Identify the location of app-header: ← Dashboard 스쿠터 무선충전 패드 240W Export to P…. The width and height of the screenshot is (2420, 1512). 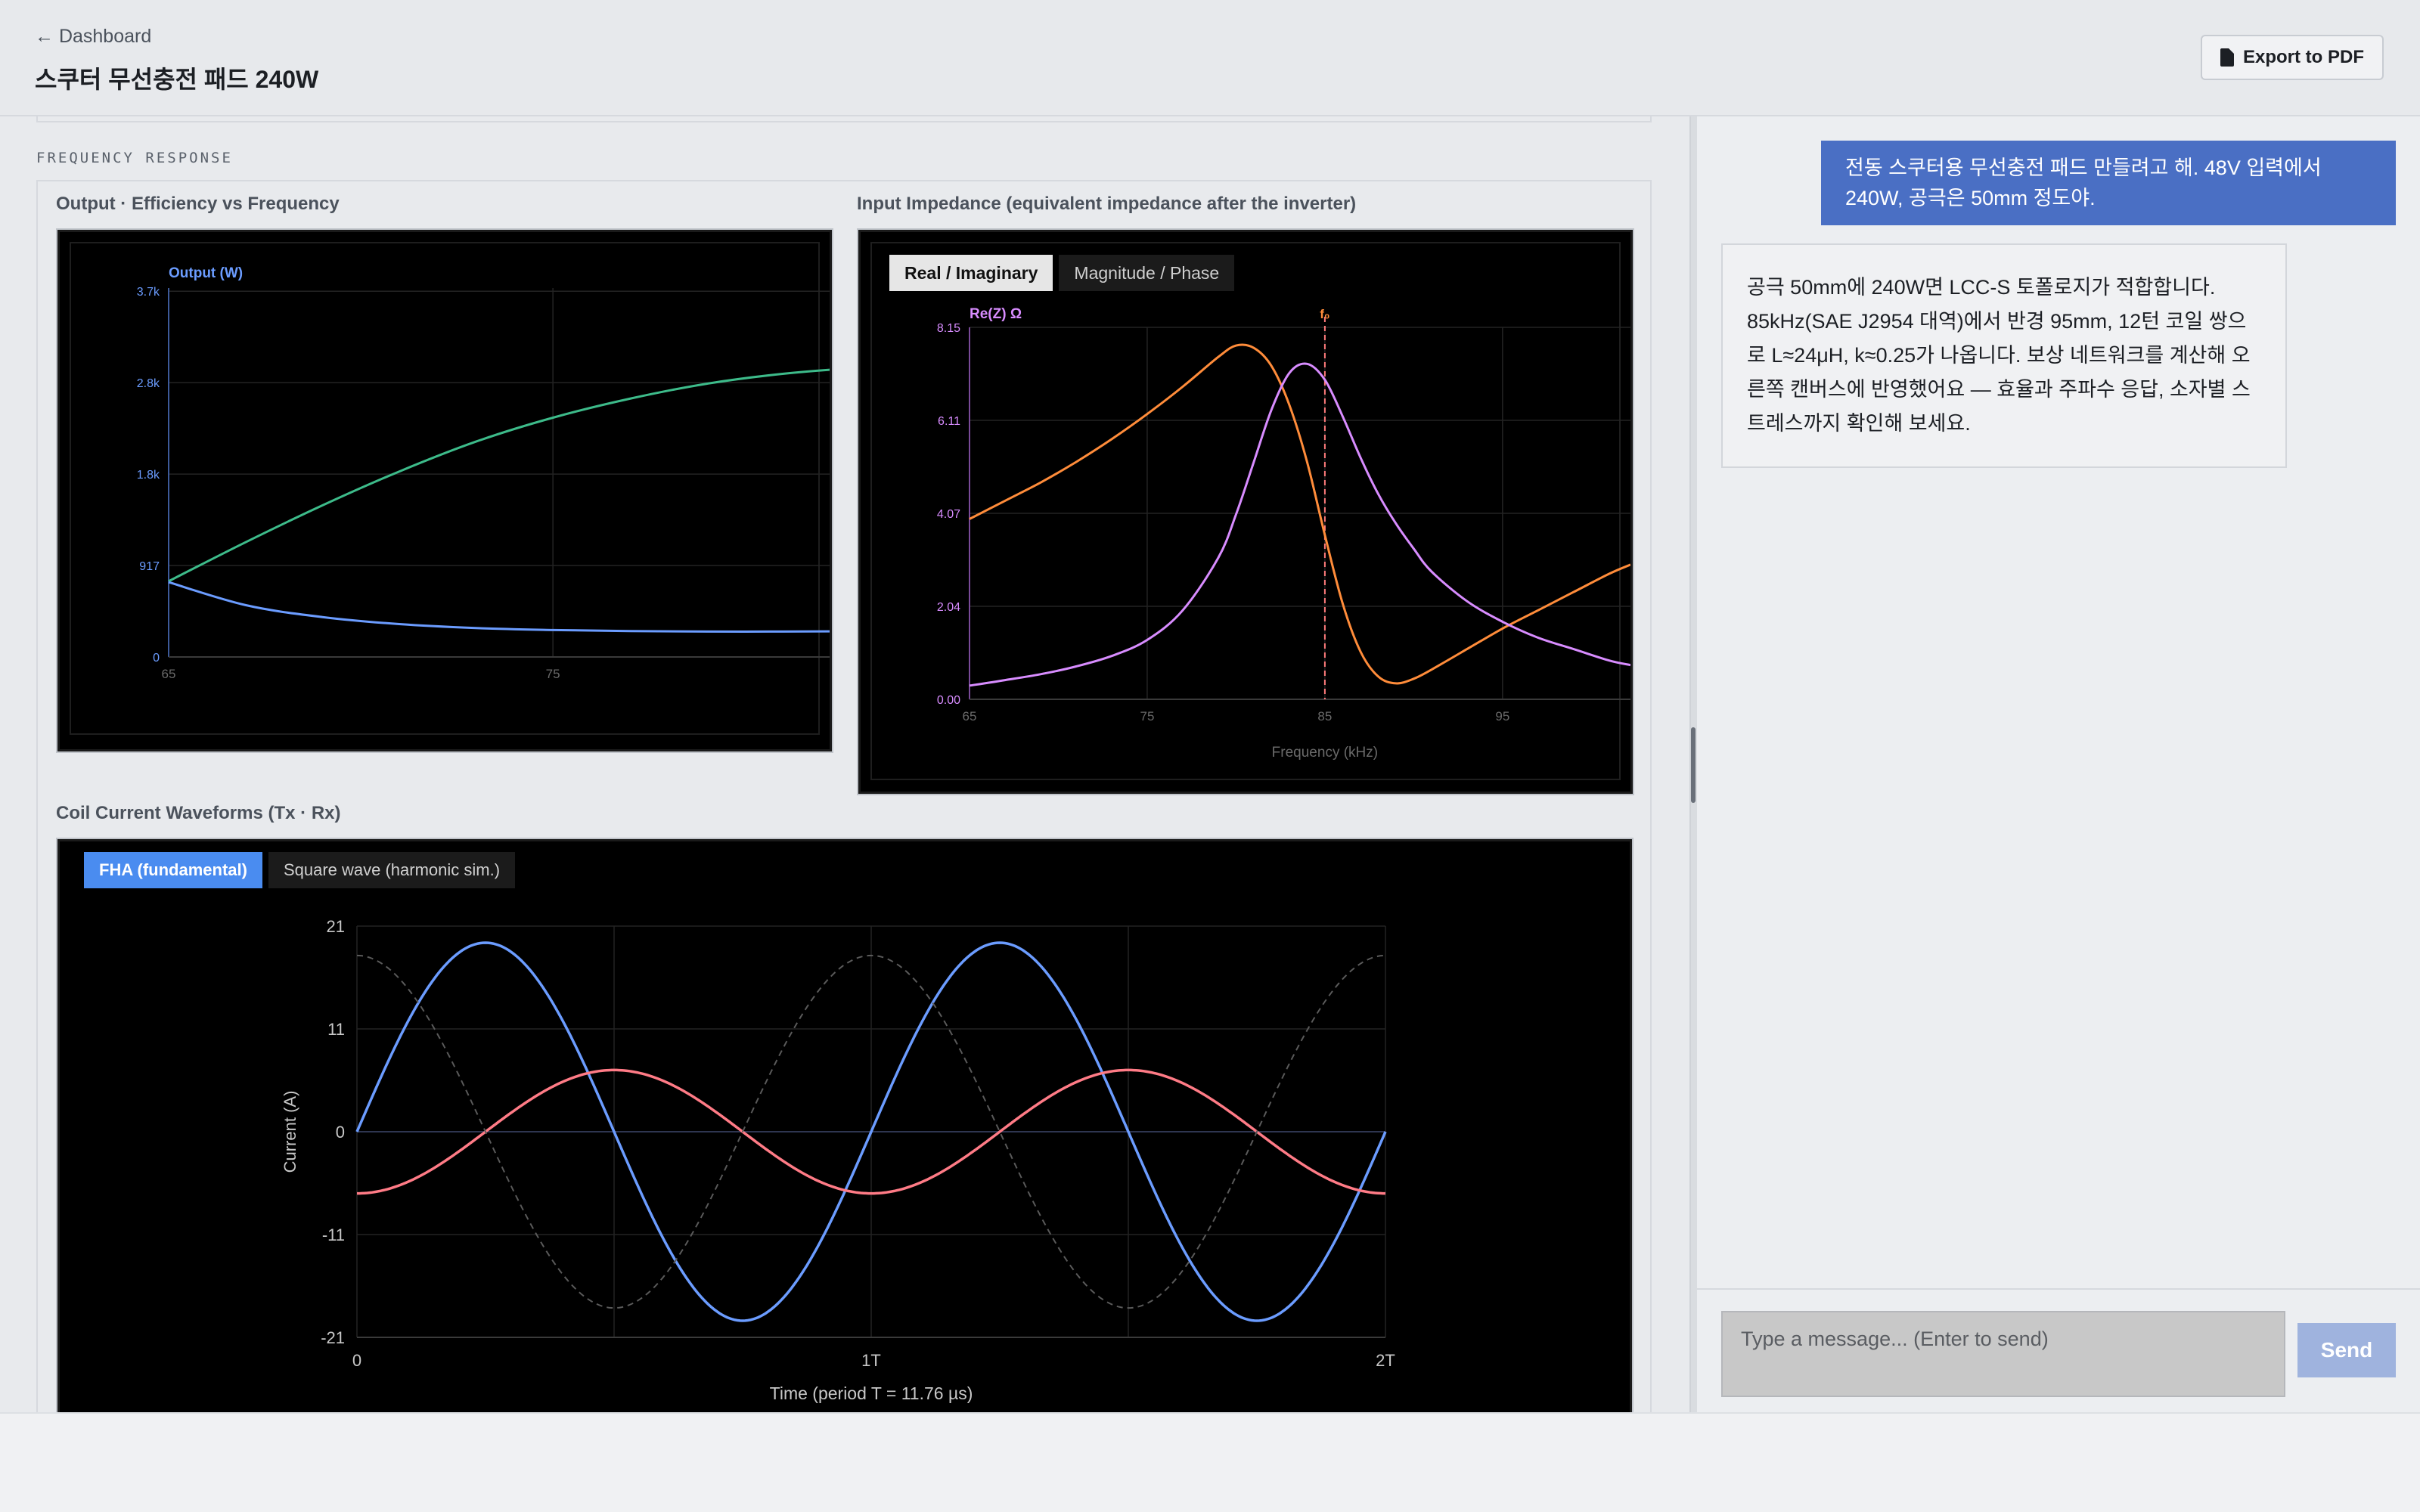
(1210, 58).